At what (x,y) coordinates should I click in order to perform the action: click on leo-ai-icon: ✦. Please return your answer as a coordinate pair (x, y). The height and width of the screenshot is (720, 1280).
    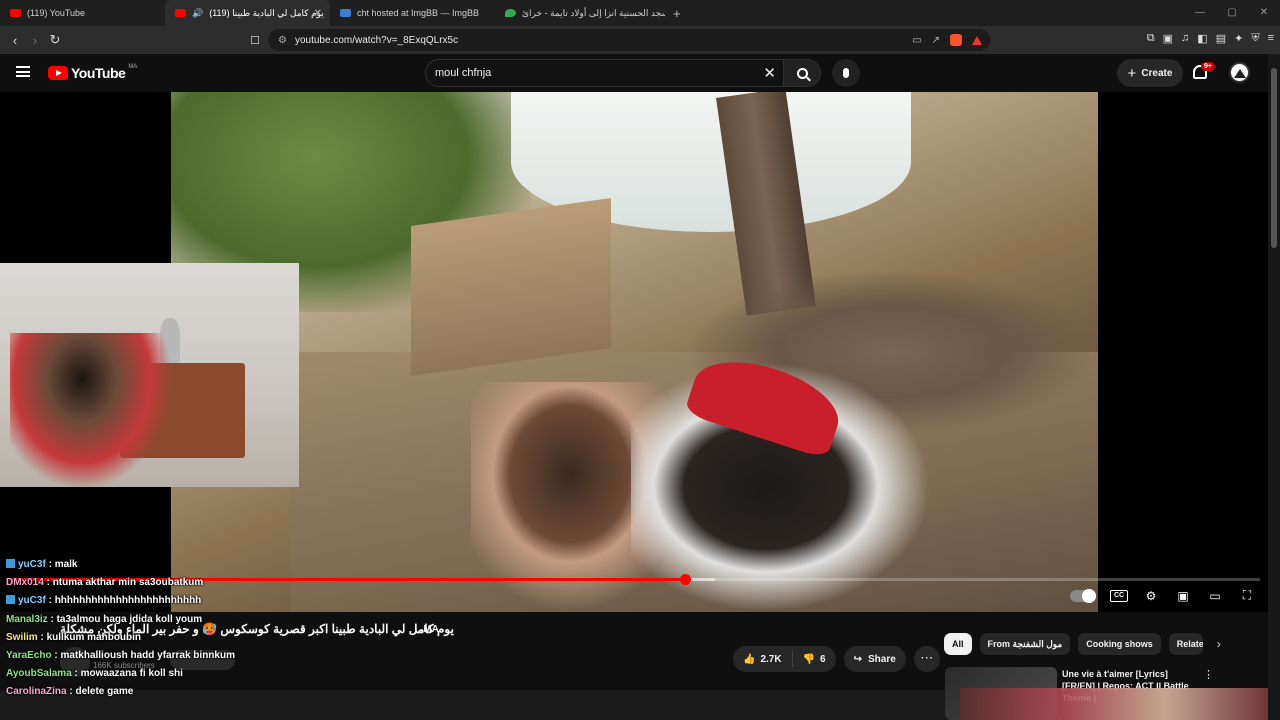
    Looking at the image, I should click on (1238, 38).